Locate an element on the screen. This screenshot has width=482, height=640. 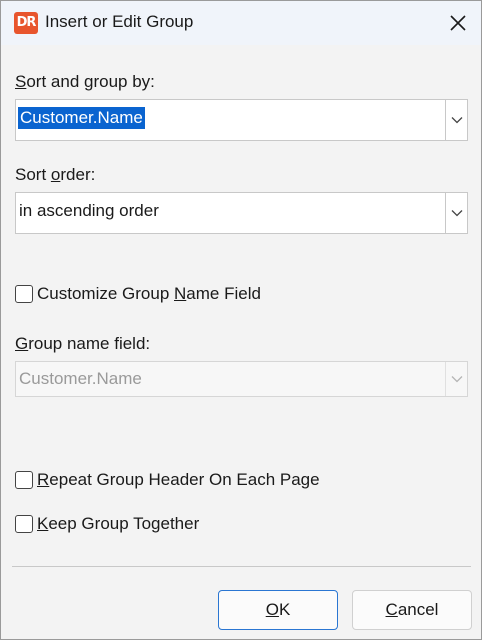
cancel-button: Cancel is located at coordinates (412, 610).